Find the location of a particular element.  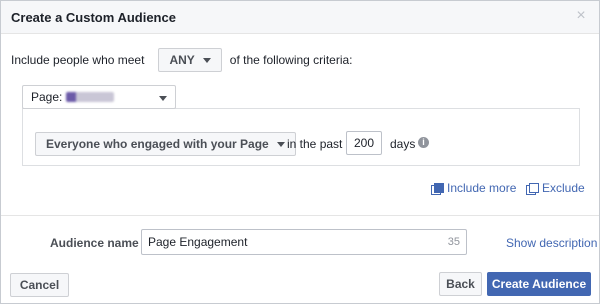

page-name-redacted is located at coordinates (90, 97).